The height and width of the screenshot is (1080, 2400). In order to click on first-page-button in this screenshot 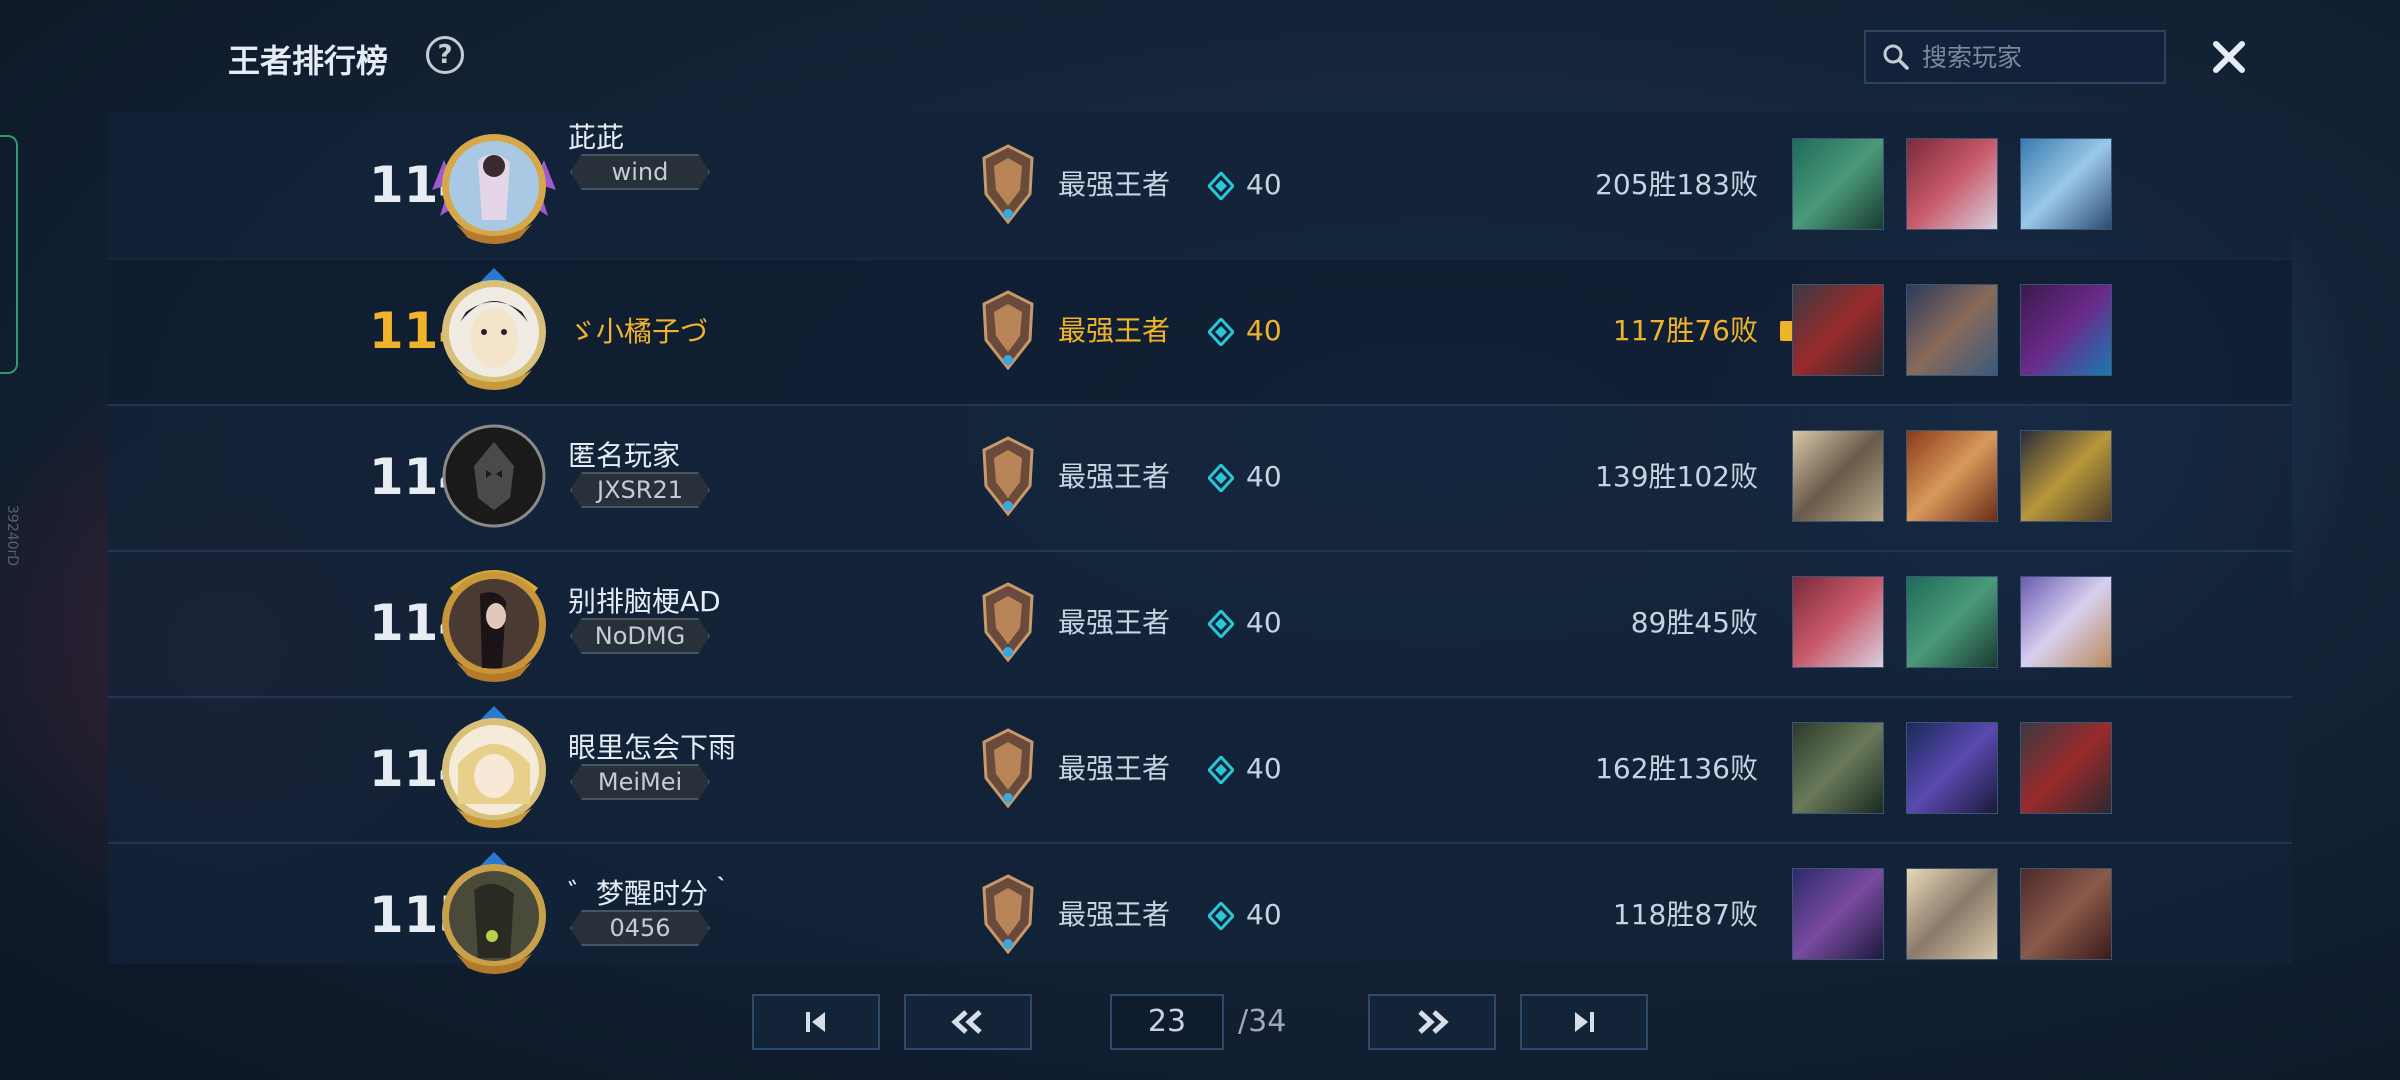, I will do `click(816, 1022)`.